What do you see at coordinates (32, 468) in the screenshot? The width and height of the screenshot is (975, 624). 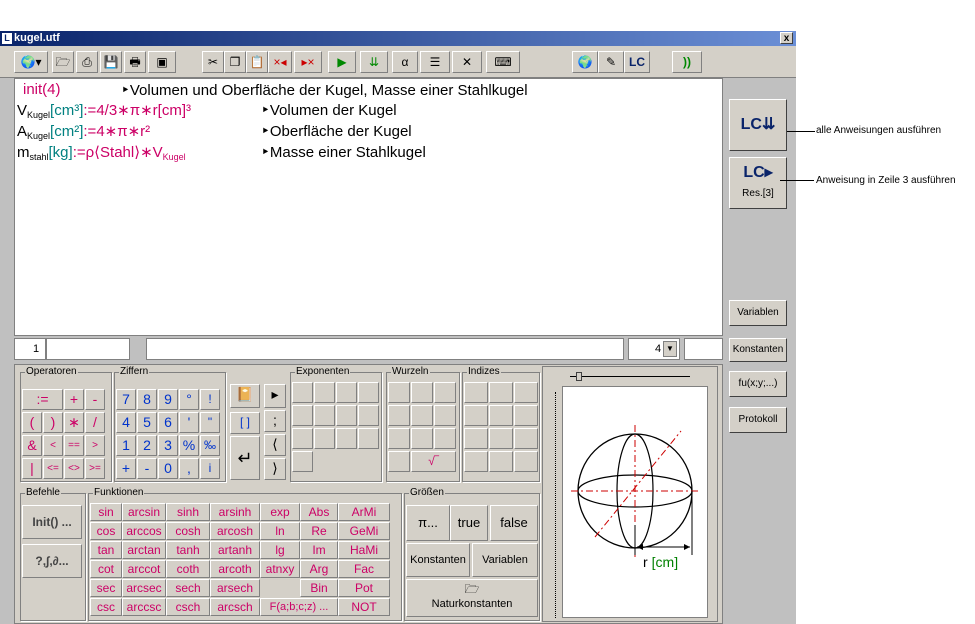 I see `operator-key: |` at bounding box center [32, 468].